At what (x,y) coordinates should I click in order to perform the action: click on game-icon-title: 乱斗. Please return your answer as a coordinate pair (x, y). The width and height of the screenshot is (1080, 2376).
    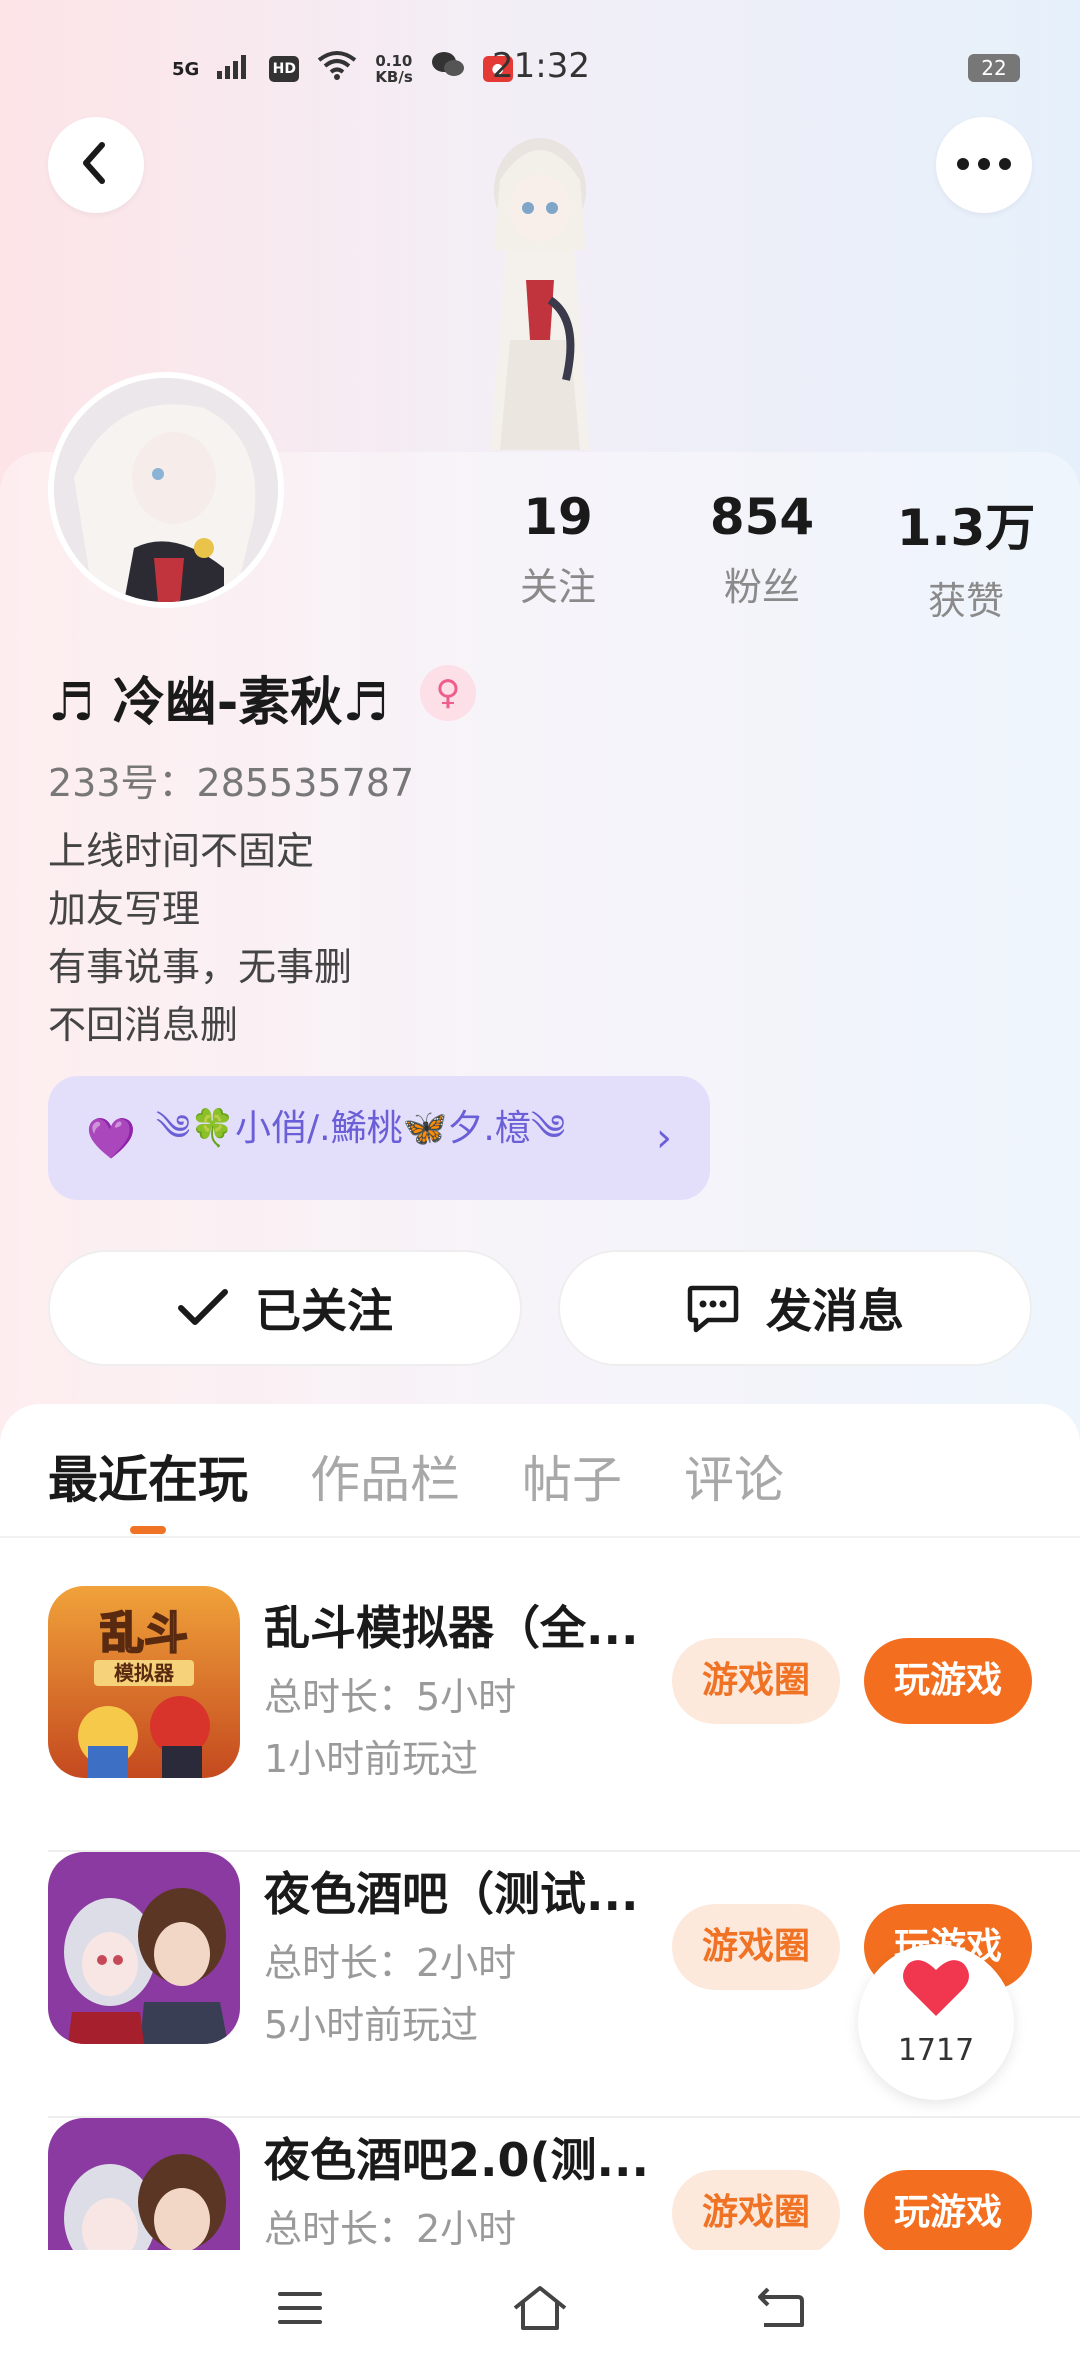
    Looking at the image, I should click on (144, 1633).